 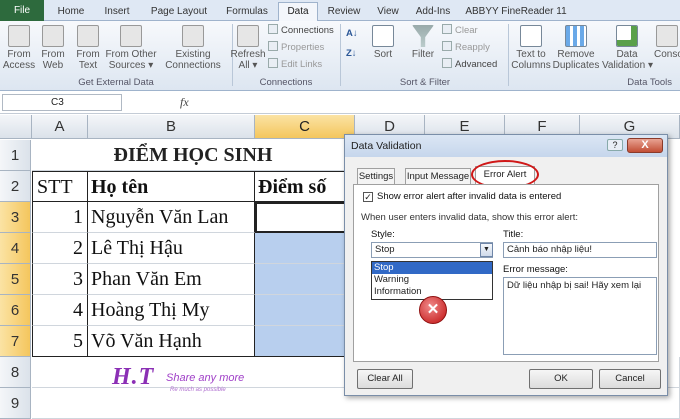 What do you see at coordinates (508, 55) in the screenshot?
I see `group-separator` at bounding box center [508, 55].